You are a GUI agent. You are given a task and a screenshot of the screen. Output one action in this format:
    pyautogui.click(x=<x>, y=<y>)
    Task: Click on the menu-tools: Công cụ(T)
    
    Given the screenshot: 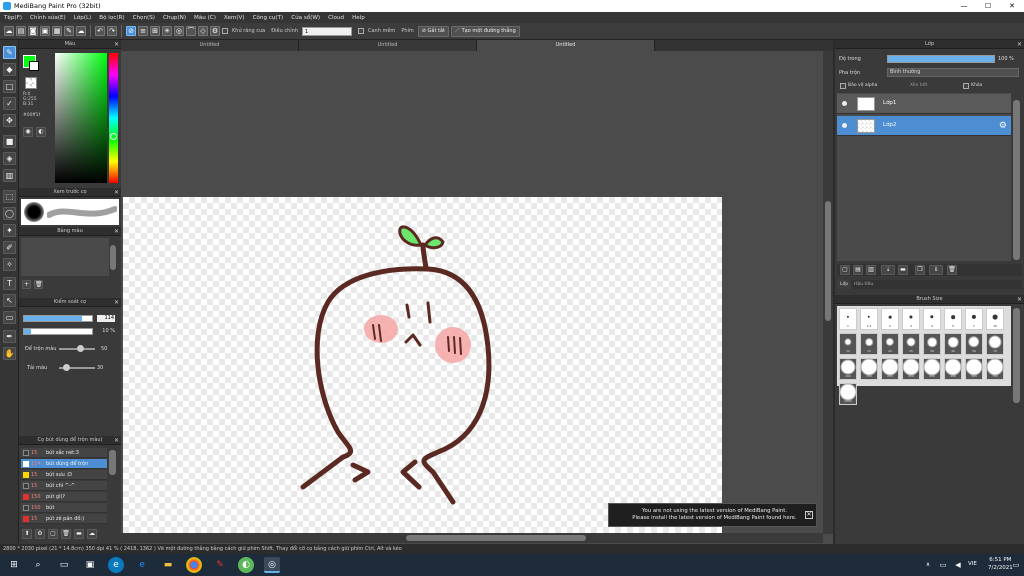 What is the action you would take?
    pyautogui.click(x=268, y=18)
    